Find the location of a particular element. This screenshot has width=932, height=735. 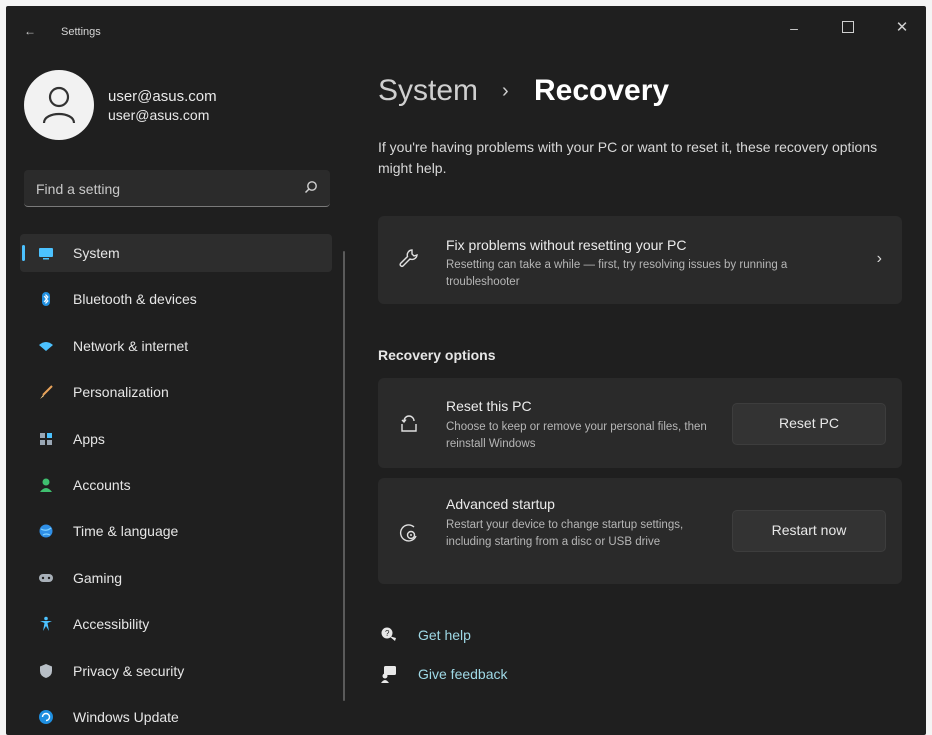

card-title: Fix problems without resetting your PC is located at coordinates (566, 245).